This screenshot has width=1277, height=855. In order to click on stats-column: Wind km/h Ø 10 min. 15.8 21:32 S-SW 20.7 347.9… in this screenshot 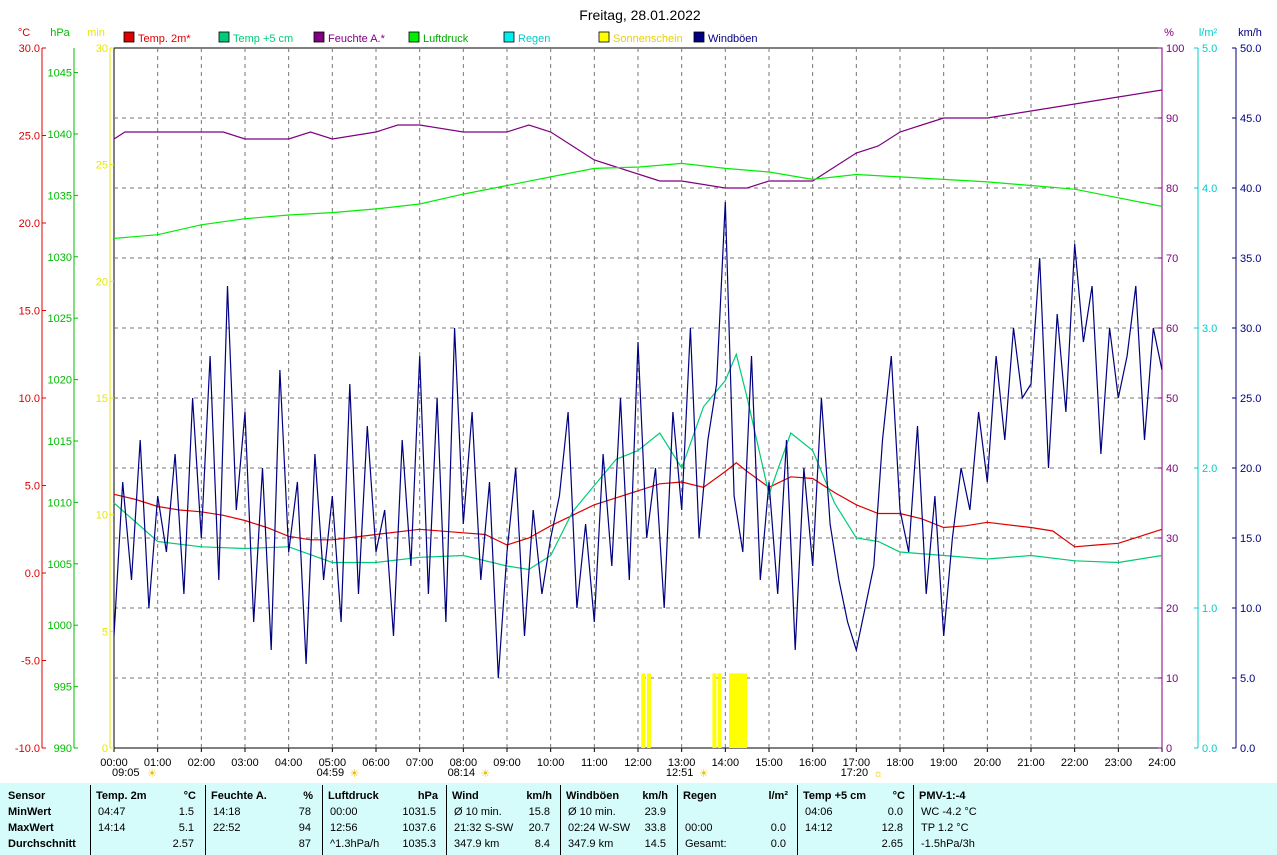, I will do `click(502, 819)`.